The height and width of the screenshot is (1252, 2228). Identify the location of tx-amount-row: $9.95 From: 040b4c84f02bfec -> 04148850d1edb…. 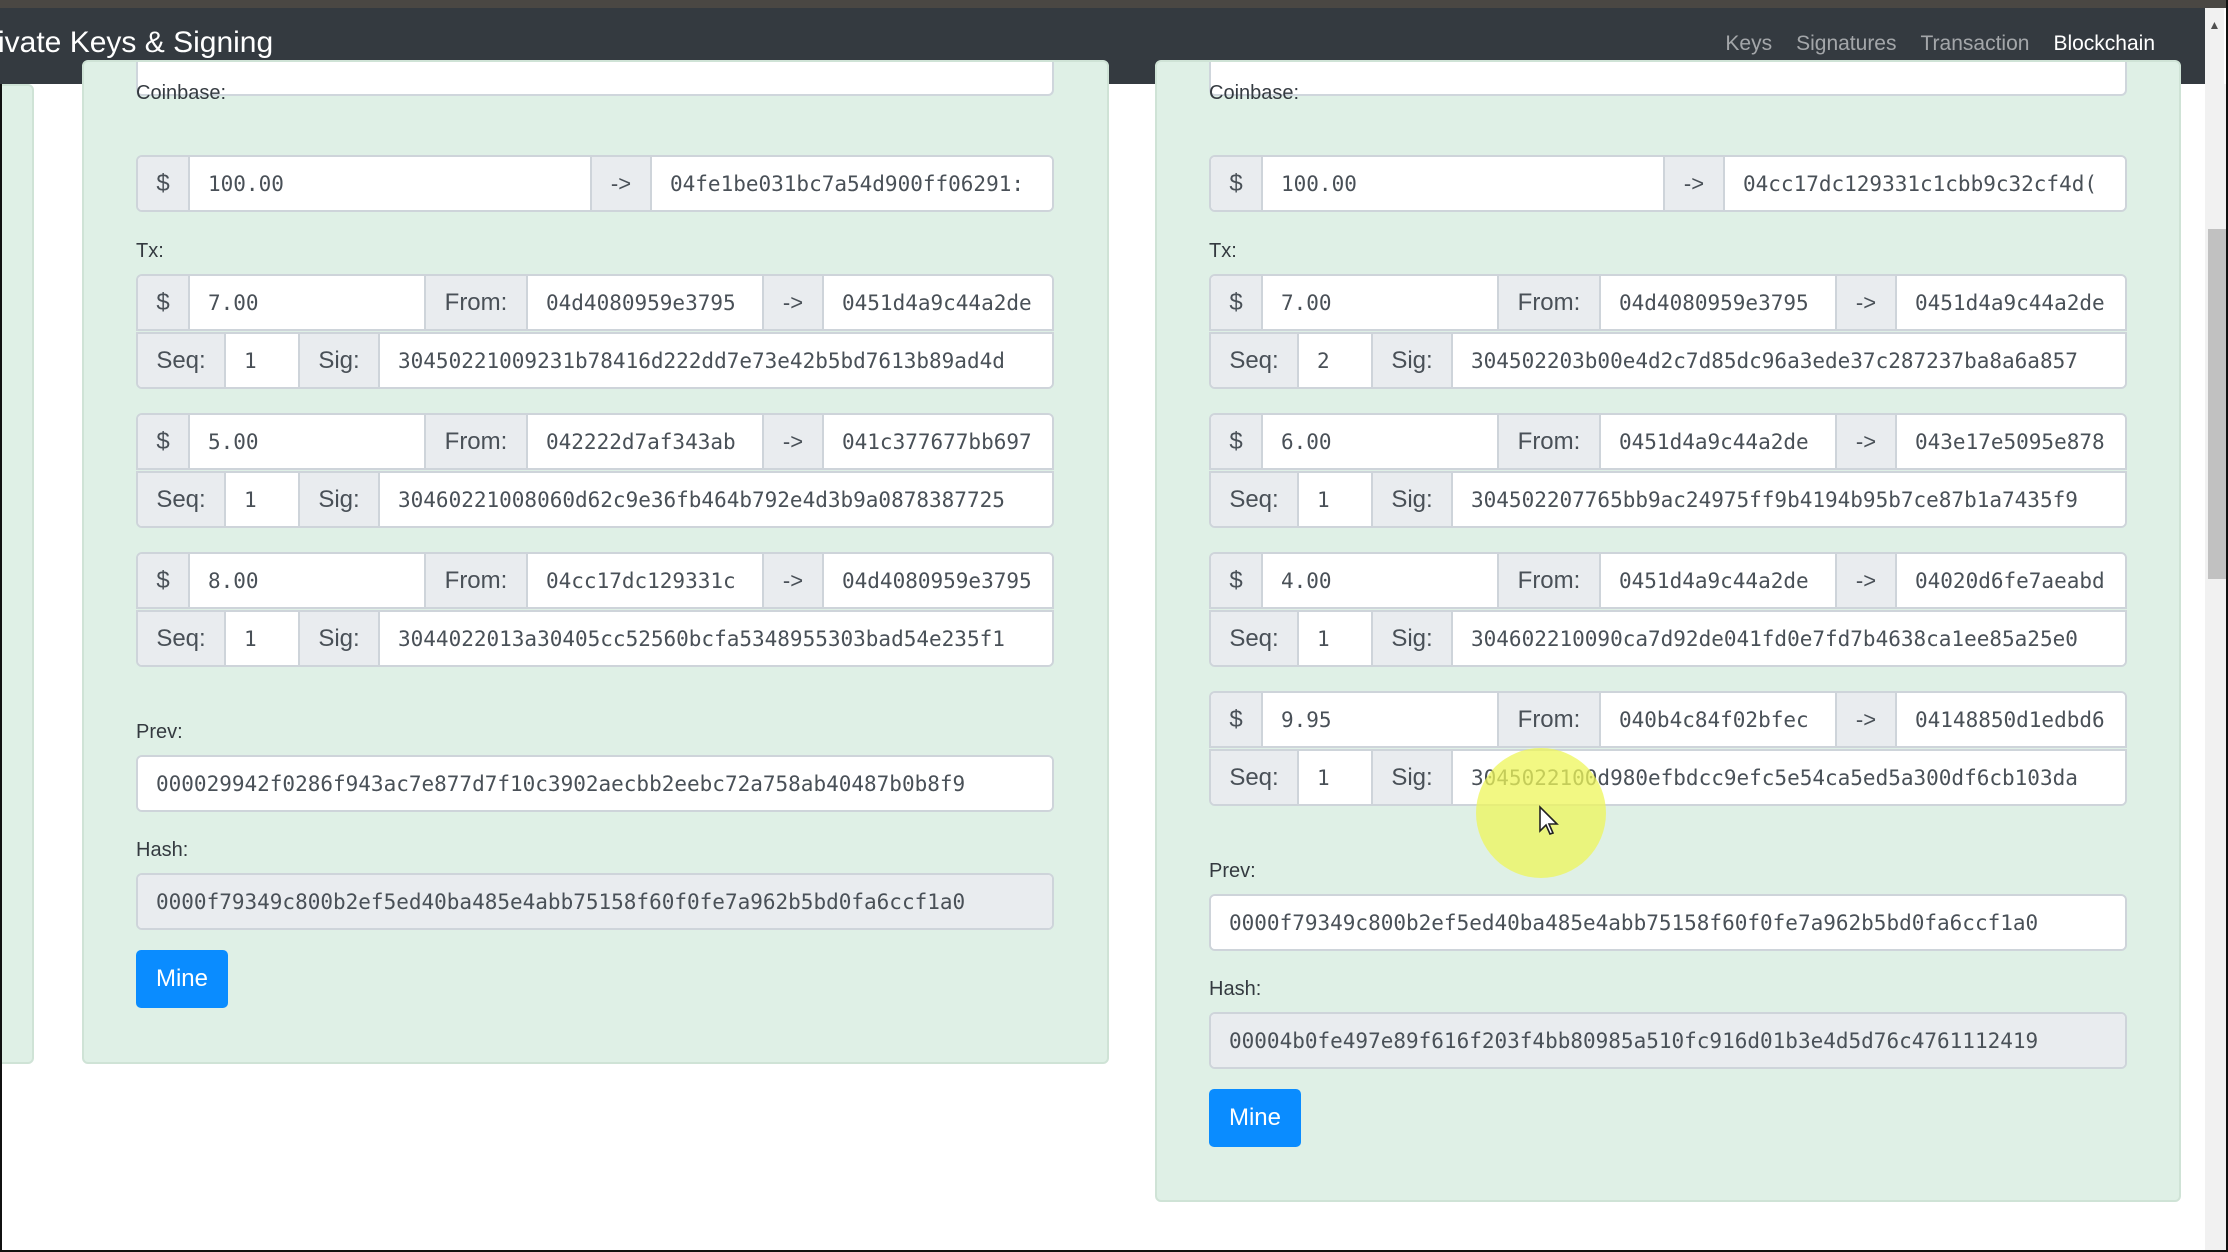
(1668, 719).